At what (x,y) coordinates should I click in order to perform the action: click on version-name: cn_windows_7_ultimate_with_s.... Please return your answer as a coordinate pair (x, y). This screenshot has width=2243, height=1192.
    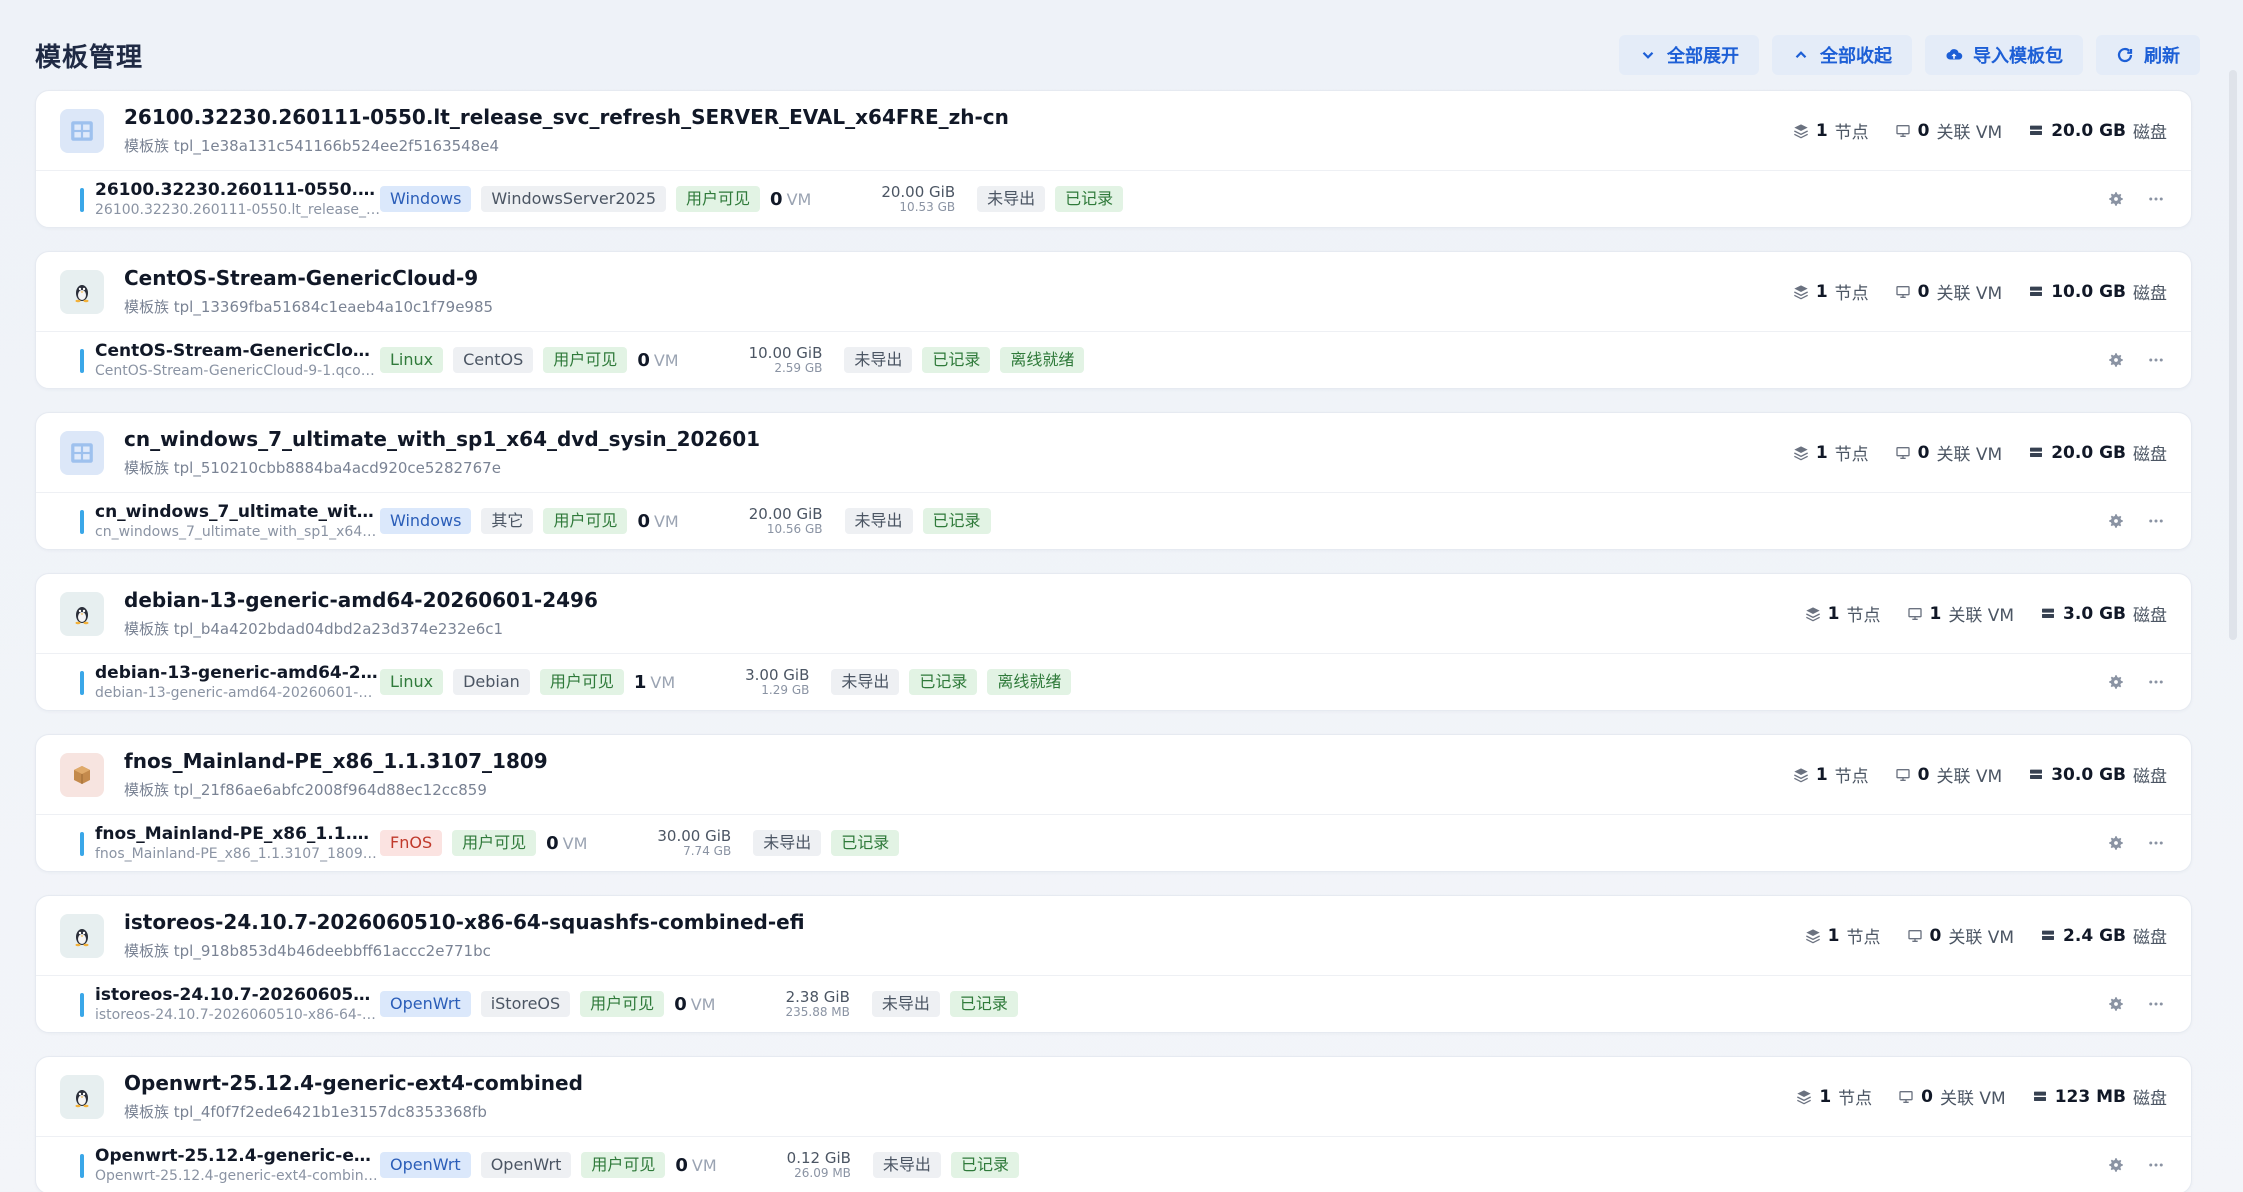
    Looking at the image, I should click on (237, 512).